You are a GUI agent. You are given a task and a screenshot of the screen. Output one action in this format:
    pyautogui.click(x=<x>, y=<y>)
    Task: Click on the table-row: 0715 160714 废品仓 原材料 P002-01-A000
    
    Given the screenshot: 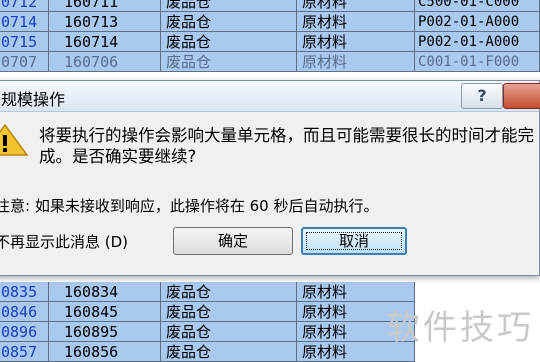 What is the action you would take?
    pyautogui.click(x=270, y=42)
    